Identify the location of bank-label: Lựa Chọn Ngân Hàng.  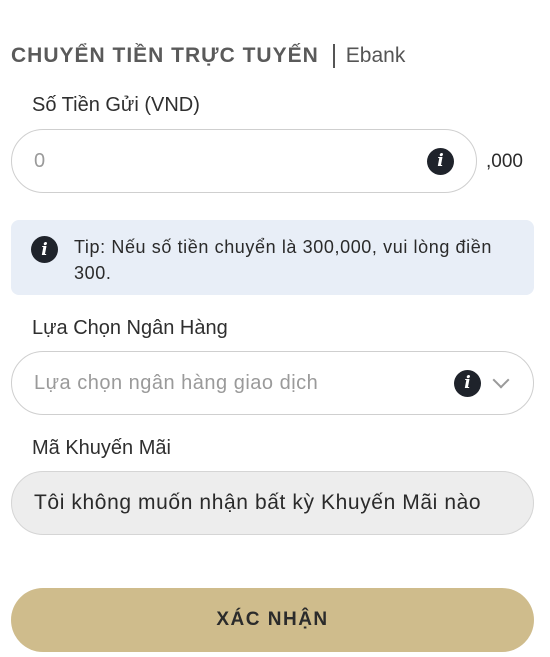
(130, 328).